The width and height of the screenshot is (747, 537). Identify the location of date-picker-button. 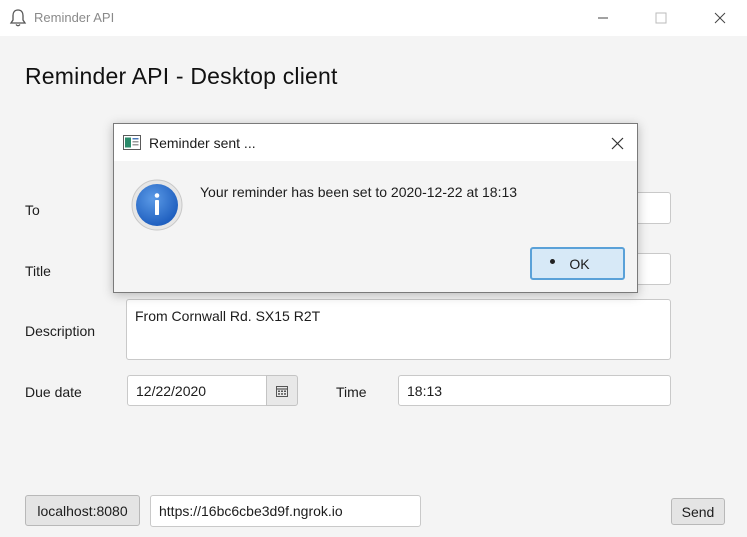
(282, 390).